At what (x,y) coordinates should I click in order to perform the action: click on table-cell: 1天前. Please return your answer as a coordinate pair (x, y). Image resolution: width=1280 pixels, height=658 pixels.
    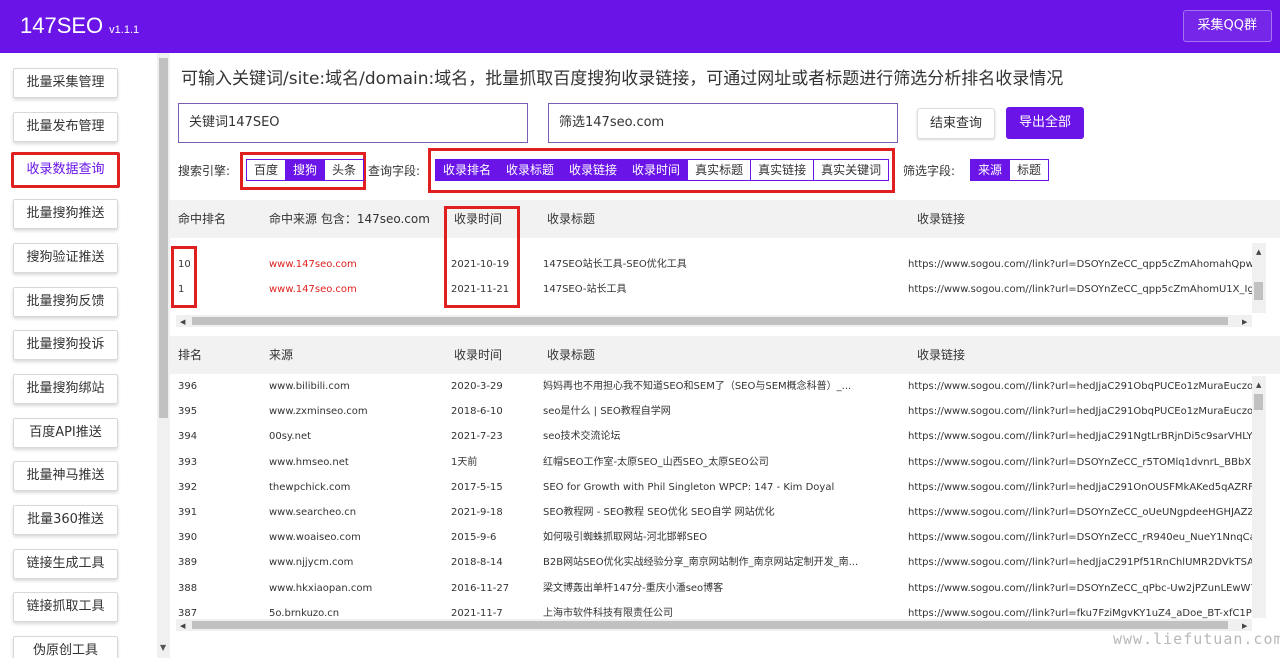
    Looking at the image, I should click on (464, 462).